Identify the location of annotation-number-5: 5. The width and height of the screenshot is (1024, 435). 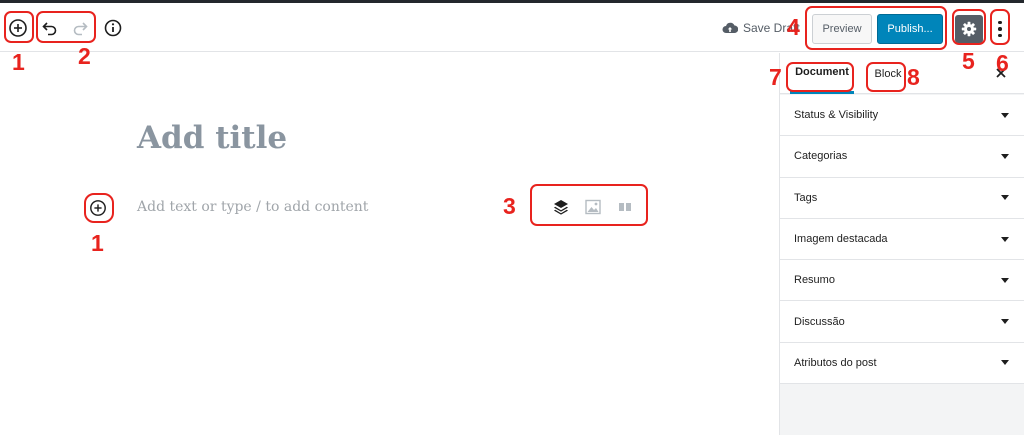
(968, 61).